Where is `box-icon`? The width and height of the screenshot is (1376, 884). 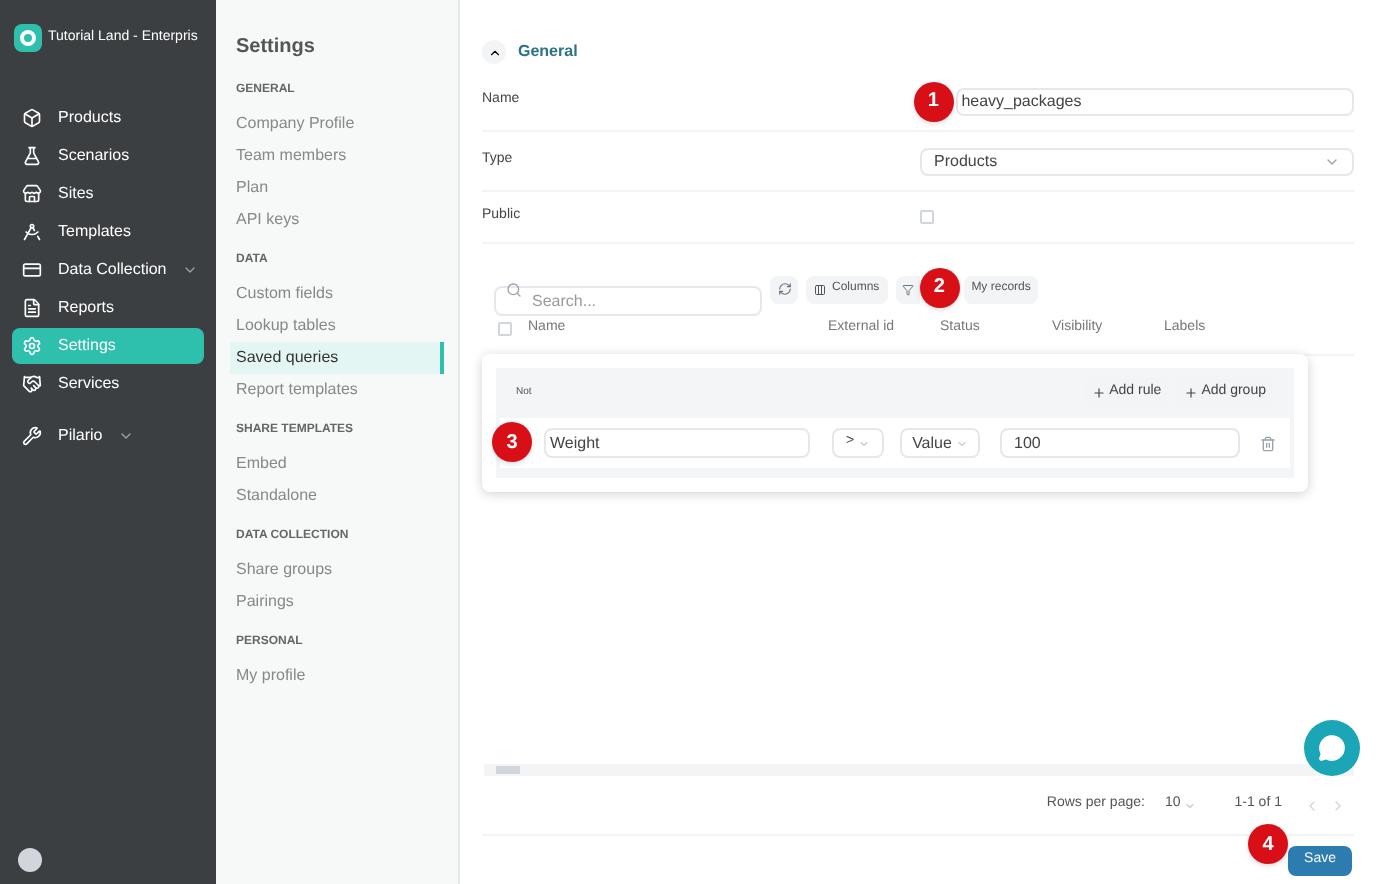
box-icon is located at coordinates (32, 118).